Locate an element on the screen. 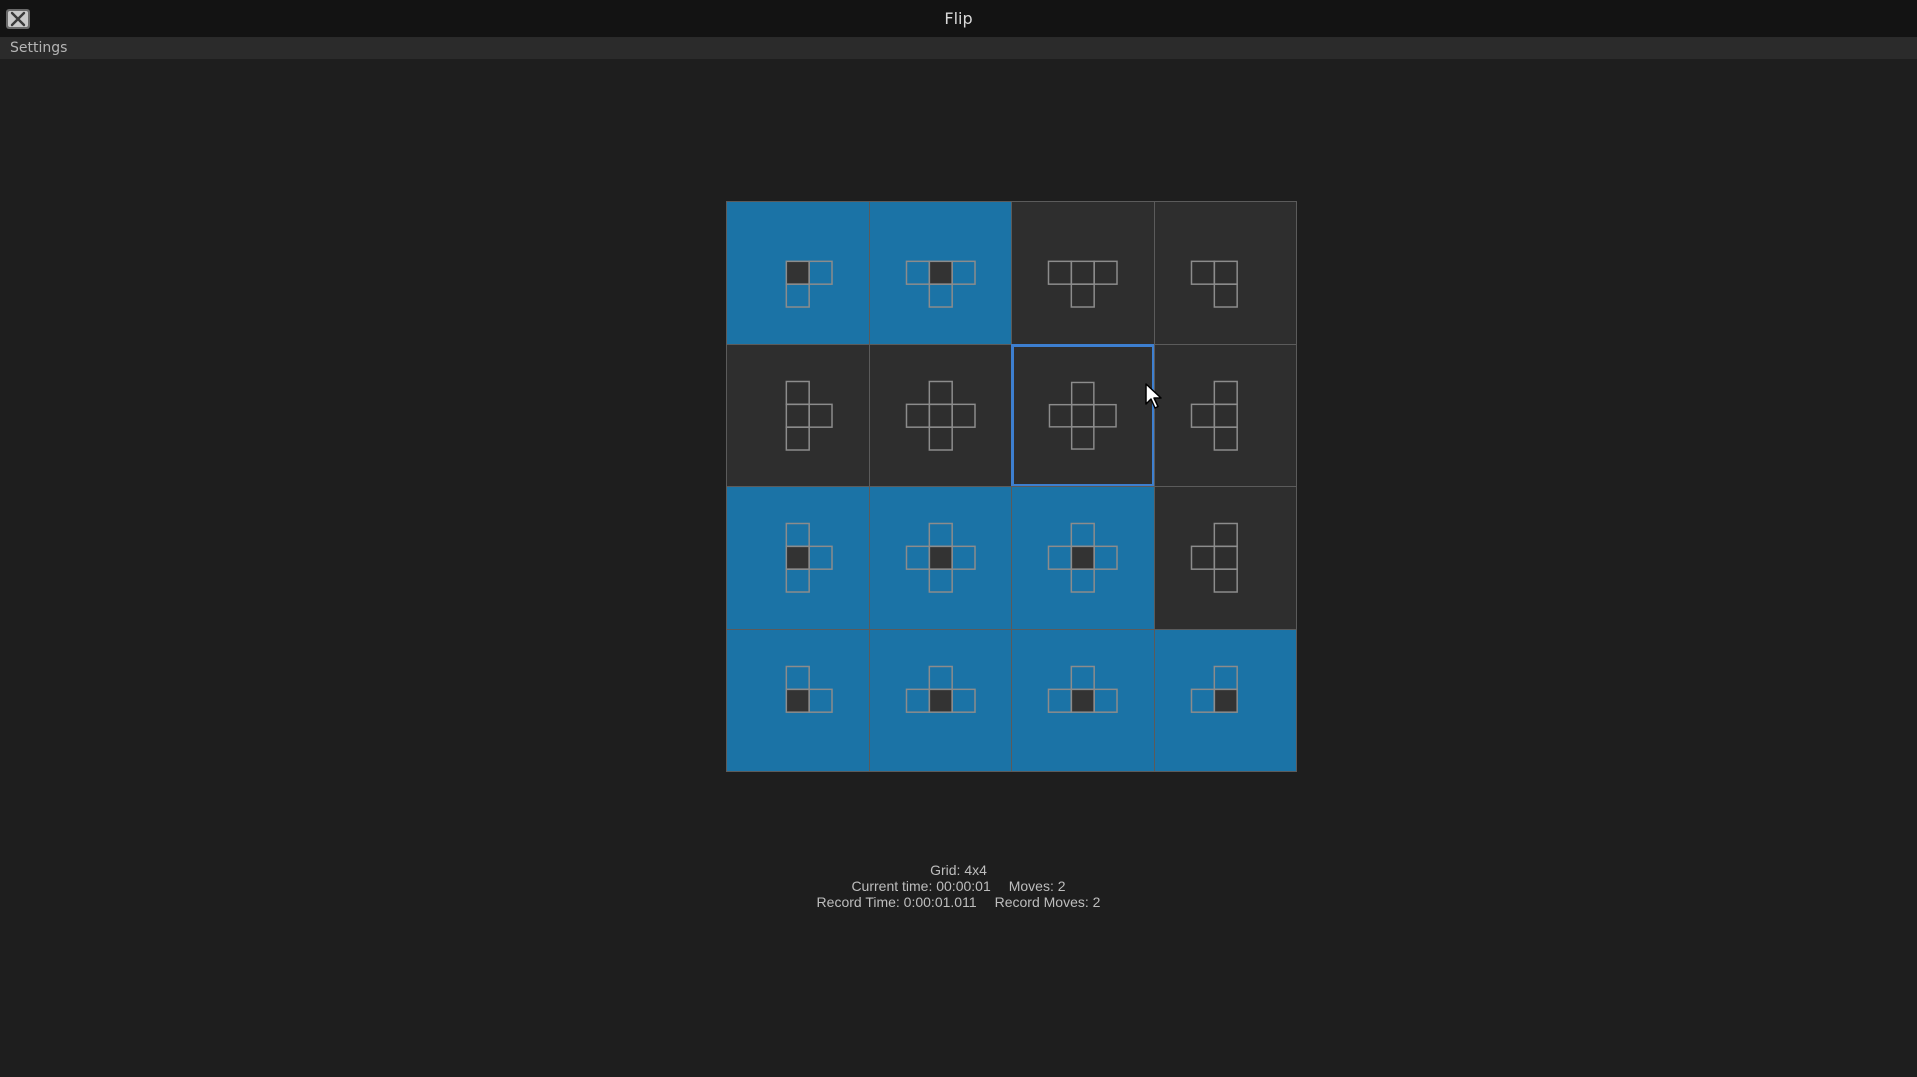 Image resolution: width=1917 pixels, height=1077 pixels. tile-r4-c3 is located at coordinates (1083, 700).